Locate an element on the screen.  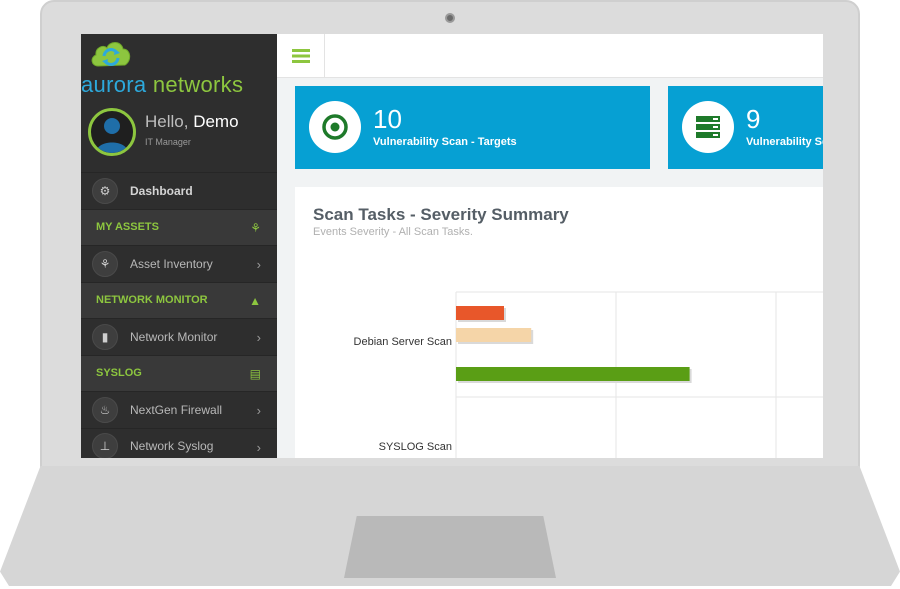
stat-card-targets: 10 Vulnerability Scan - Targets is located at coordinates (472, 127).